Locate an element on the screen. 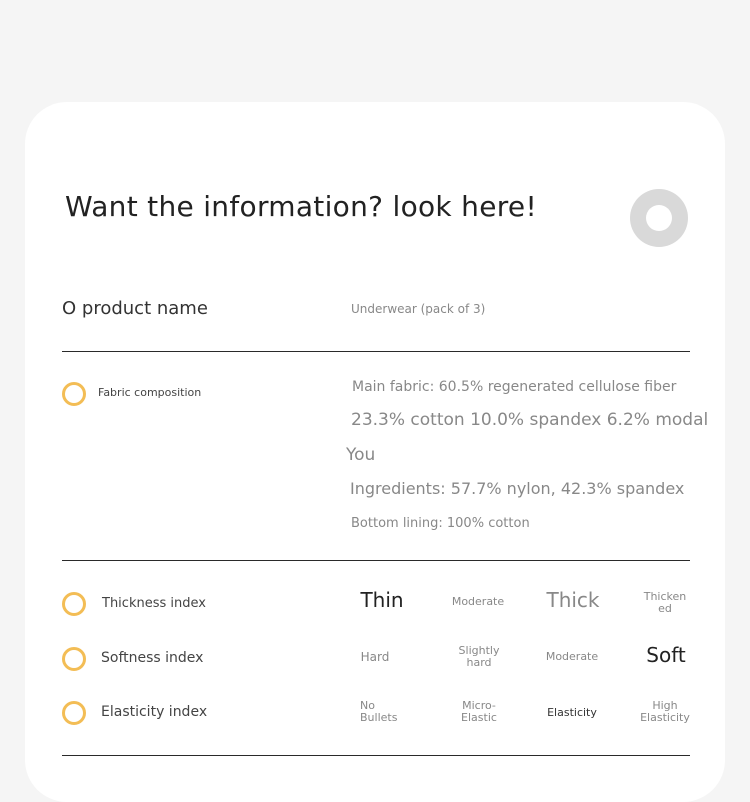  thickness-level-moderate: Moderate is located at coordinates (478, 601).